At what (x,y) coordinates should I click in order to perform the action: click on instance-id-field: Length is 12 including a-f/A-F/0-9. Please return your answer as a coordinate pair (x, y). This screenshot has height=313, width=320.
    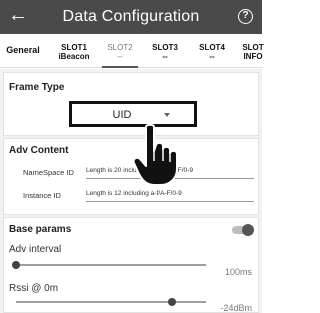
    Looking at the image, I should click on (170, 196).